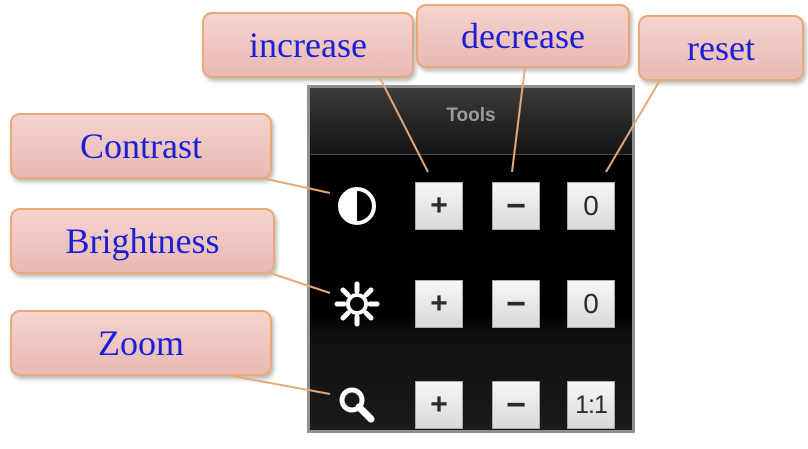 The width and height of the screenshot is (808, 449). Describe the element at coordinates (591, 206) in the screenshot. I see `contrast-reset-button: 0` at that location.